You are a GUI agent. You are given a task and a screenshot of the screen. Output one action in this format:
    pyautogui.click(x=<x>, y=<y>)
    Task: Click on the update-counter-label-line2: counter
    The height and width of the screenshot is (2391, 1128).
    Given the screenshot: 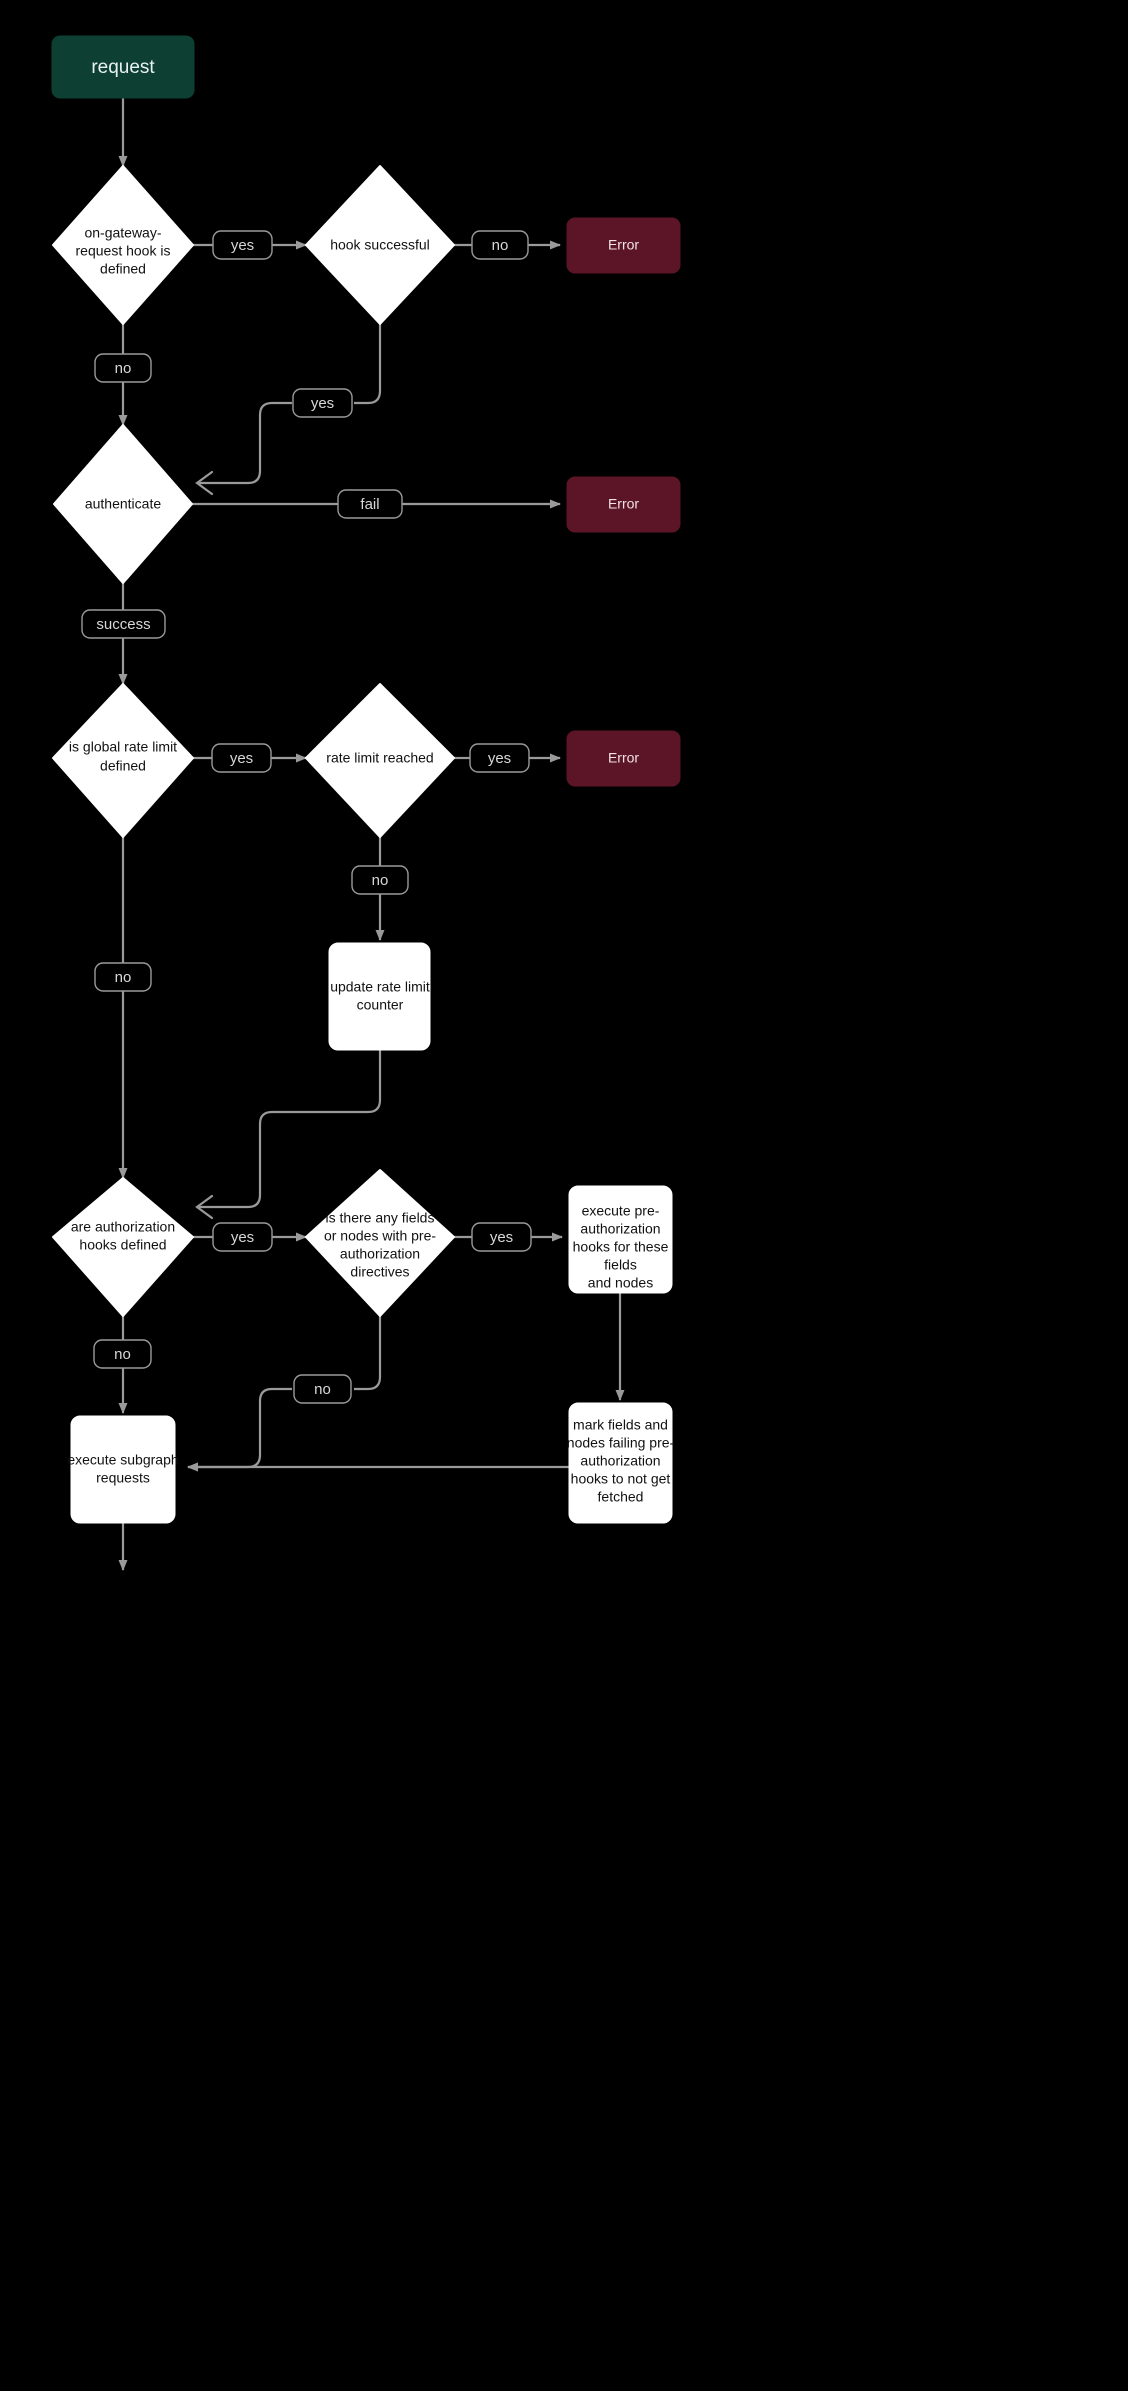 What is the action you would take?
    pyautogui.click(x=380, y=1005)
    